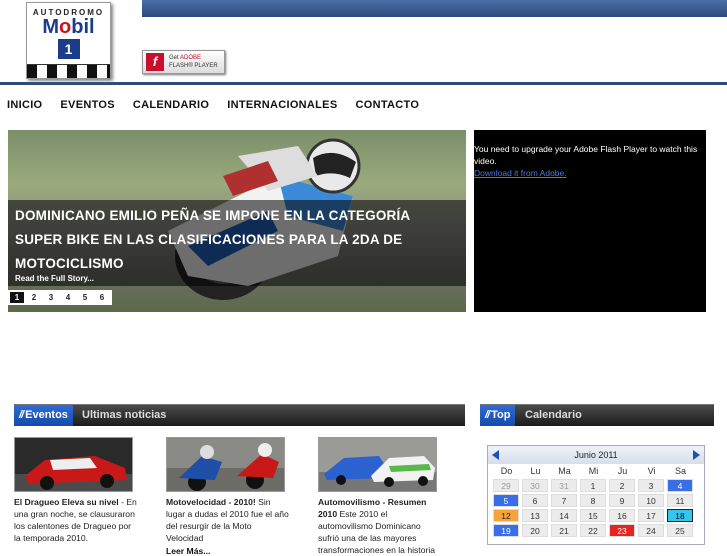 Image resolution: width=727 pixels, height=556 pixels. I want to click on weekday-label: Ju, so click(622, 471).